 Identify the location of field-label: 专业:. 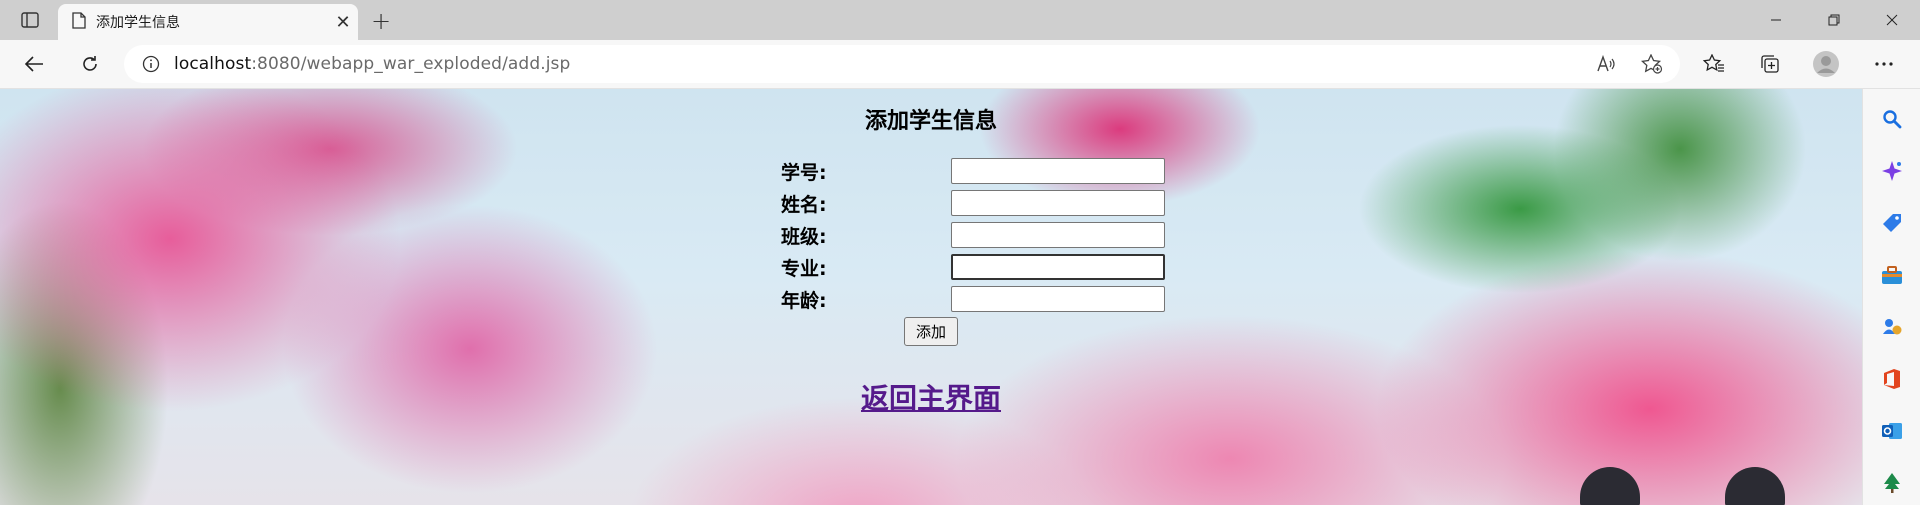
(804, 268).